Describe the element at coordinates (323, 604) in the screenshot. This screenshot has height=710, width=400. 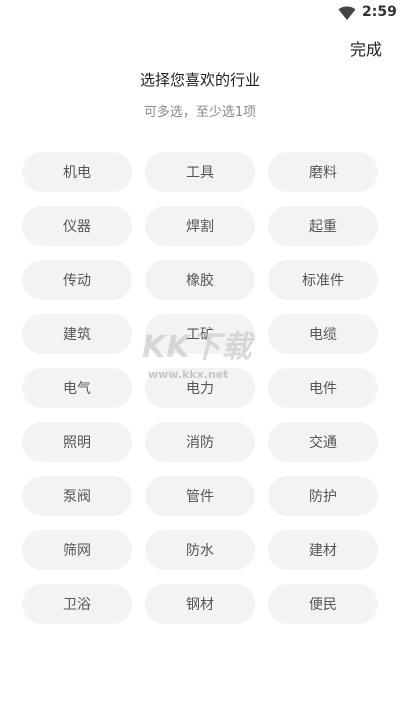
I see `industry-chip: 便民` at that location.